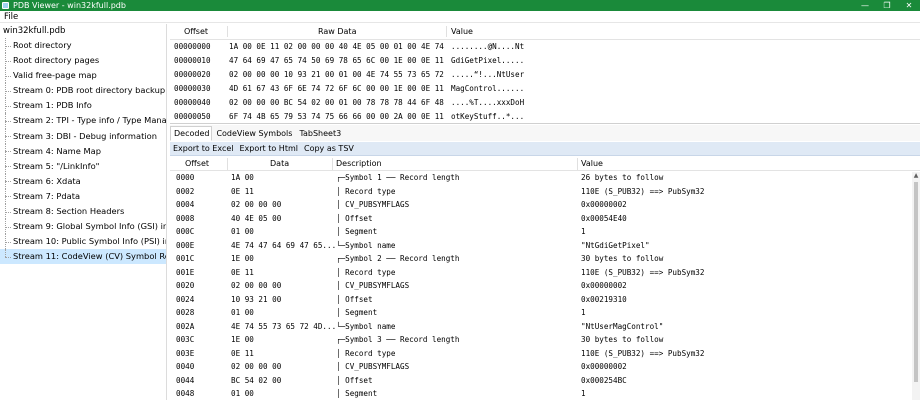 The height and width of the screenshot is (401, 920). Describe the element at coordinates (83, 61) in the screenshot. I see `tree-item: Root directory pages` at that location.